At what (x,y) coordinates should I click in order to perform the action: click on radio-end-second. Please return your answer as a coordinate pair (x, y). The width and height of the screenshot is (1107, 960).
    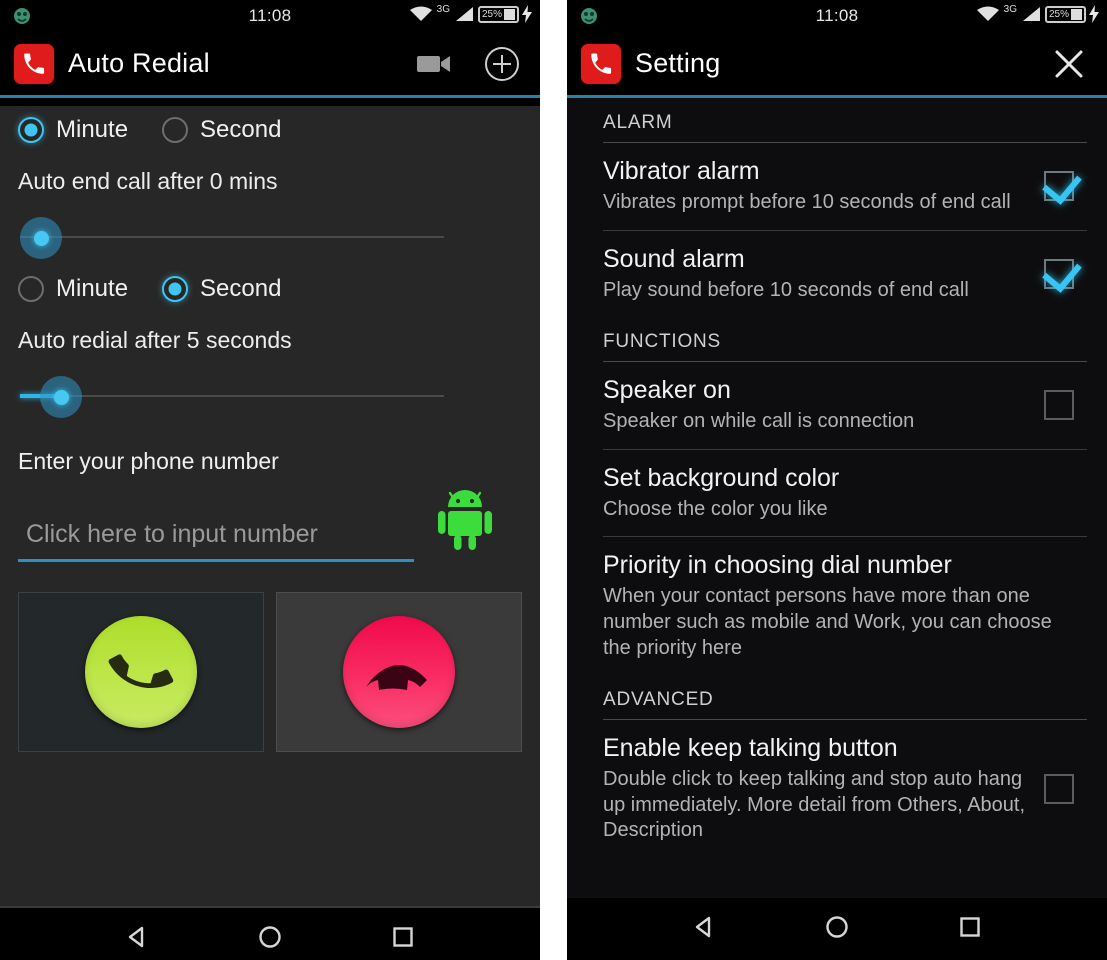
    Looking at the image, I should click on (175, 130).